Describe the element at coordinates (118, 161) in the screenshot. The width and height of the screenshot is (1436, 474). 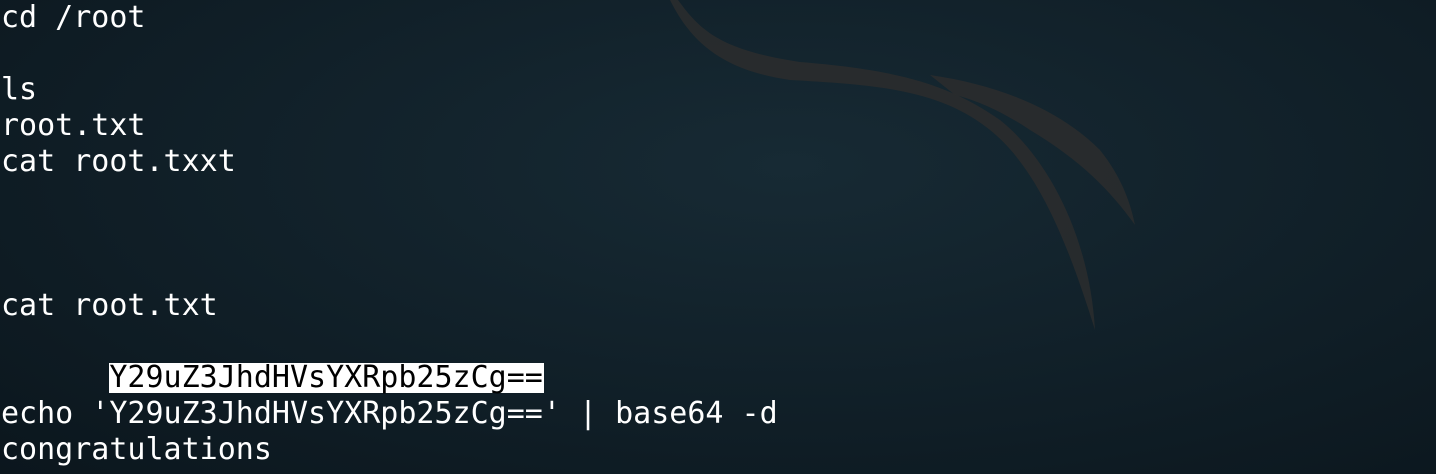
I see `terminal-line: cat root.txxt` at that location.